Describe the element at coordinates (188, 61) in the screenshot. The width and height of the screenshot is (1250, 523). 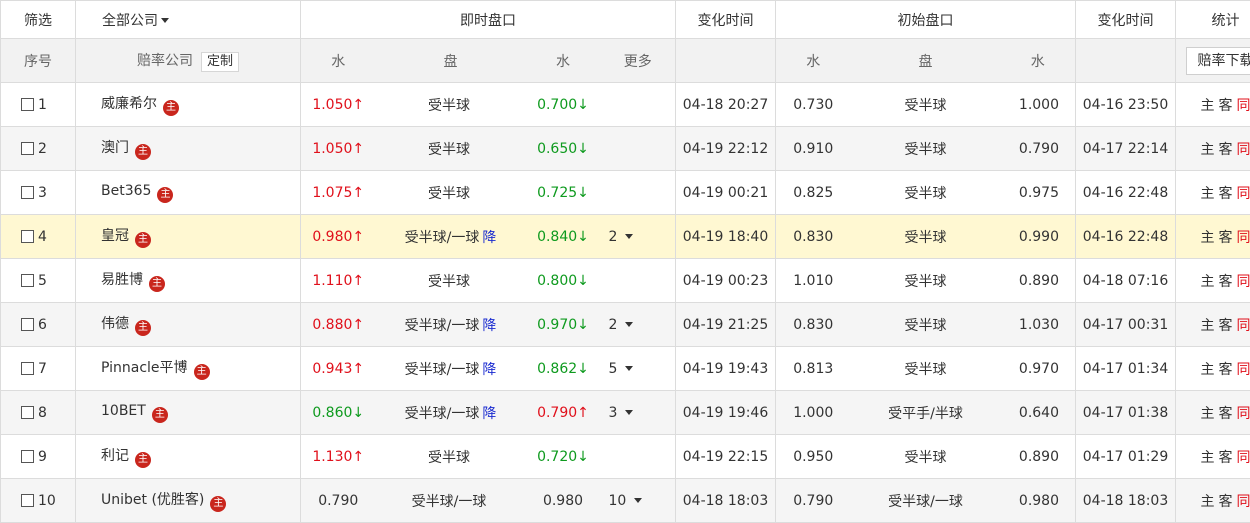
I see `company-header: 赔率公司定制` at that location.